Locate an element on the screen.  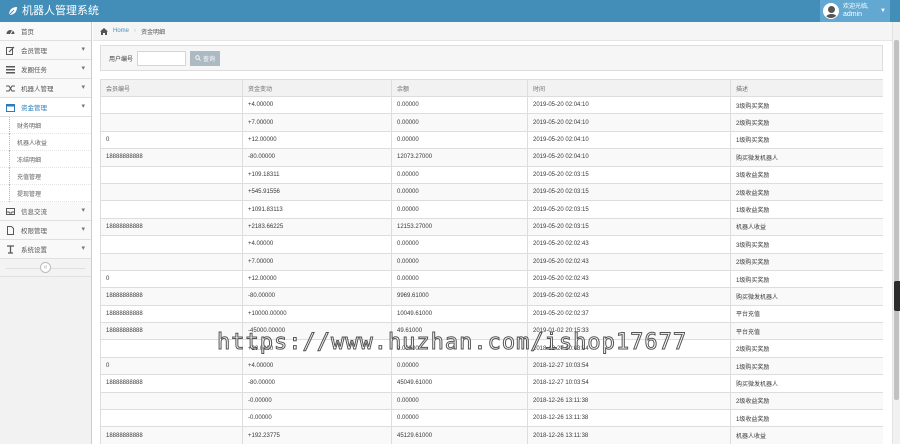
collapse-sidebar-button: « is located at coordinates (45, 267).